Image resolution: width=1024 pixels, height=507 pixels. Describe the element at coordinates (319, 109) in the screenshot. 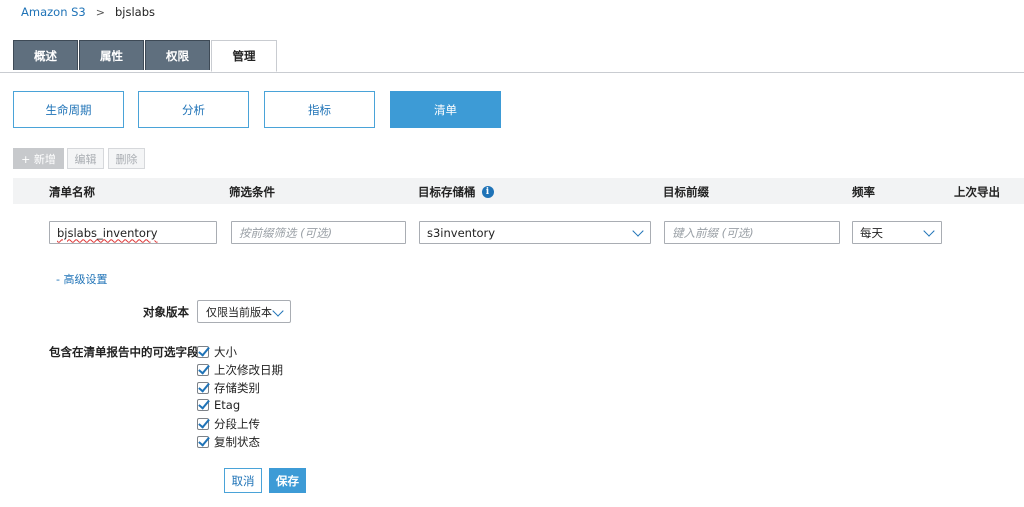

I see `subnav-metrics: 指标` at that location.